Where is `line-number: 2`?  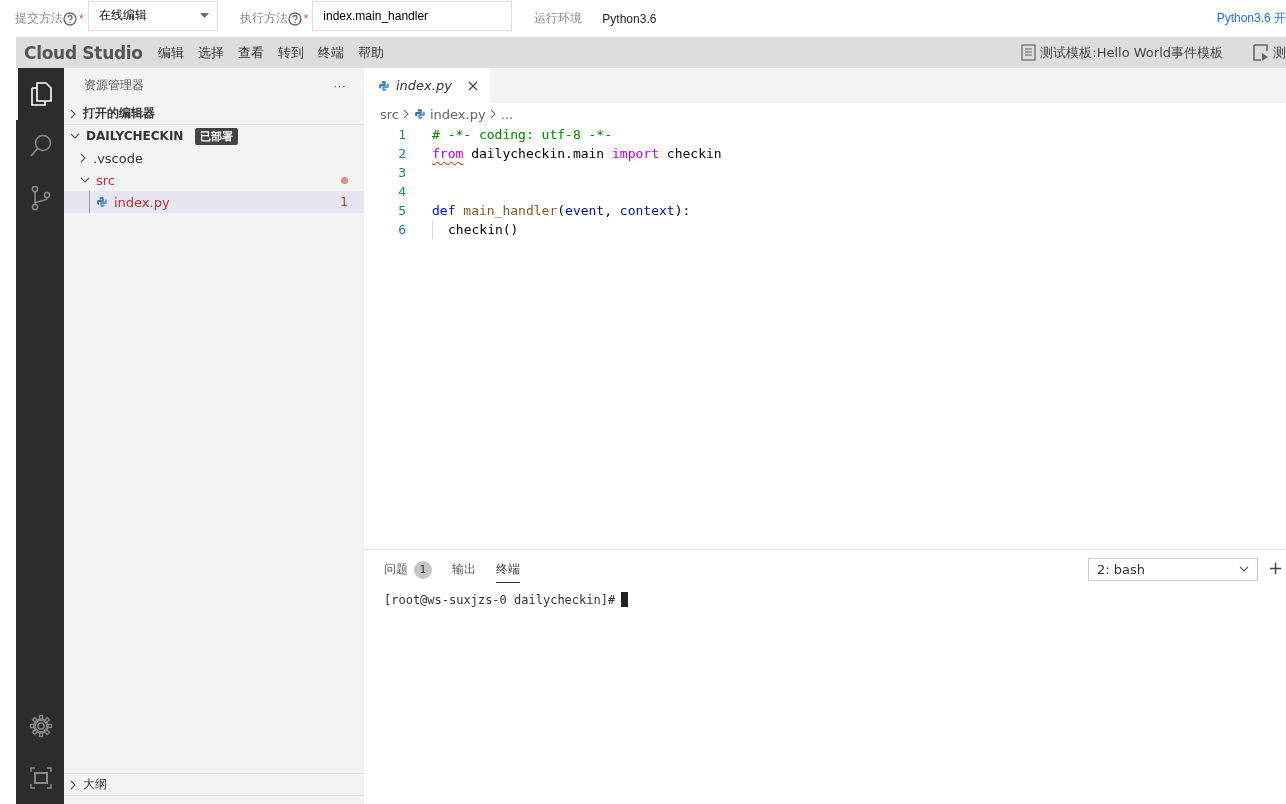 line-number: 2 is located at coordinates (401, 153).